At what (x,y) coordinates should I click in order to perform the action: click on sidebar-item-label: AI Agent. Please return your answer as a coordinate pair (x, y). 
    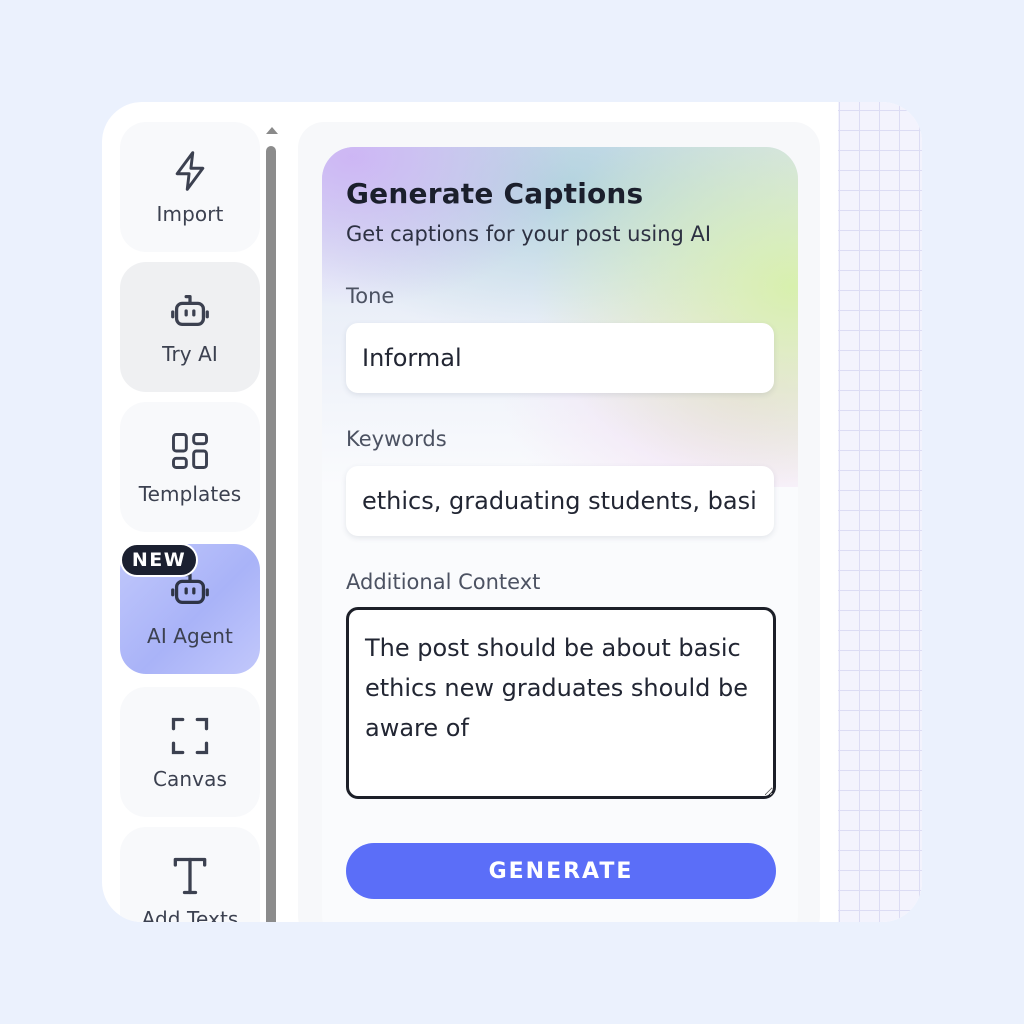
    Looking at the image, I should click on (190, 636).